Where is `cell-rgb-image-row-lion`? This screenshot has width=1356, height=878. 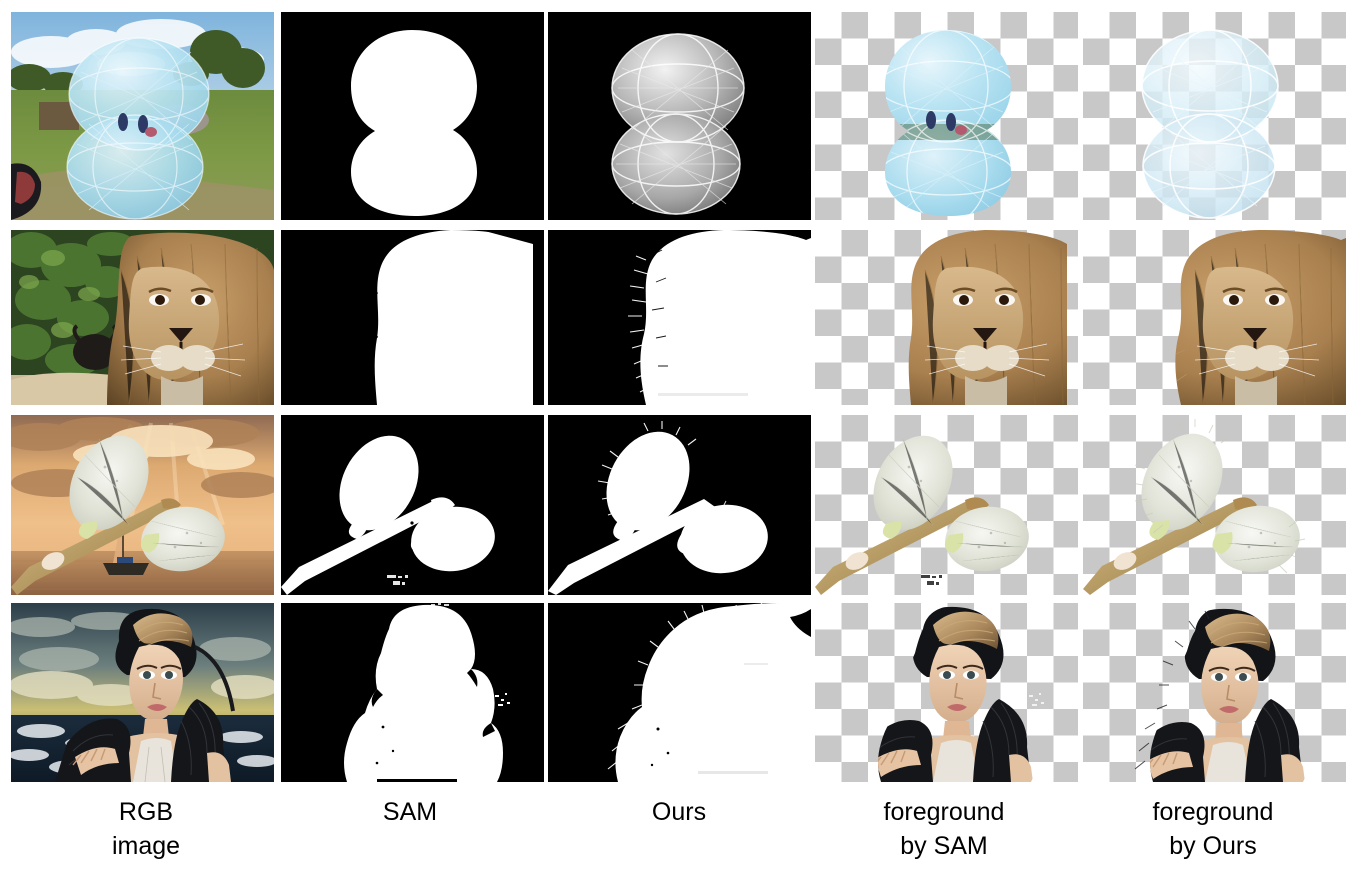
cell-rgb-image-row-lion is located at coordinates (142, 317).